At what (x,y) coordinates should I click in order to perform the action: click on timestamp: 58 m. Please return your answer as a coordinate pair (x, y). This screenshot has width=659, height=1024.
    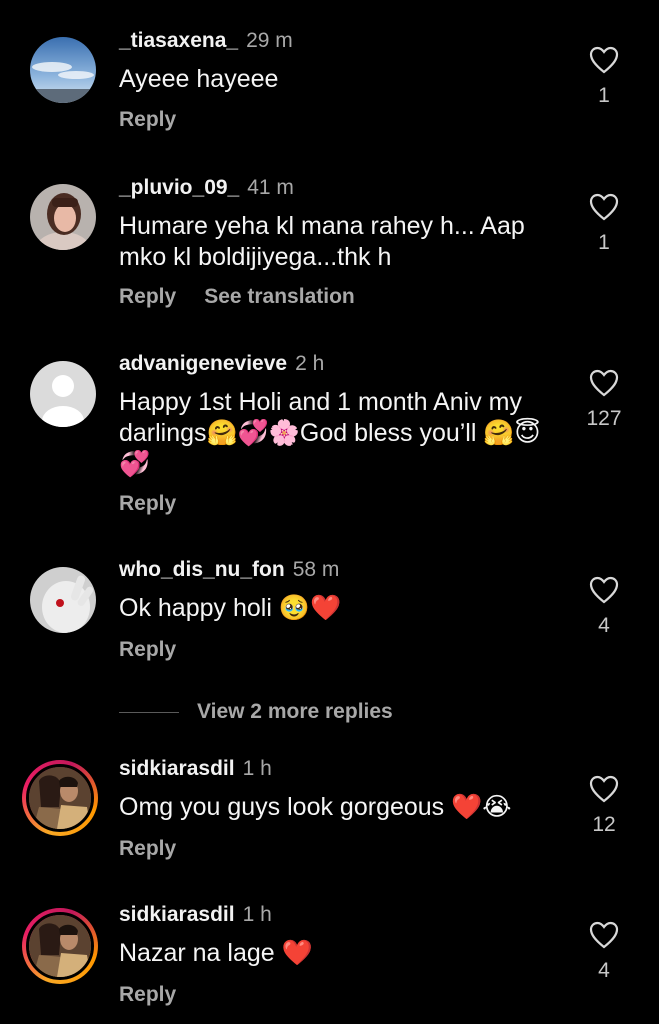
    Looking at the image, I should click on (316, 569).